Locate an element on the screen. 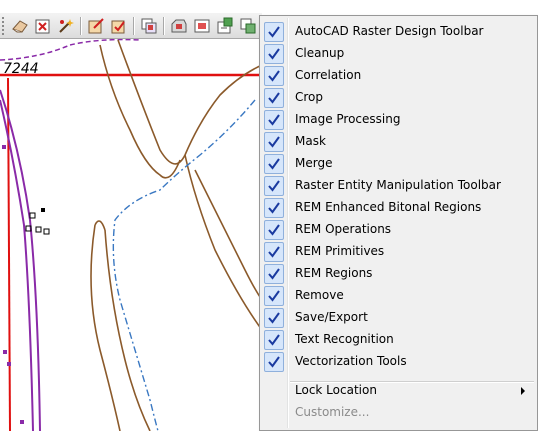 The image size is (538, 431). menu-item-toolbar: REM Regions is located at coordinates (398, 274).